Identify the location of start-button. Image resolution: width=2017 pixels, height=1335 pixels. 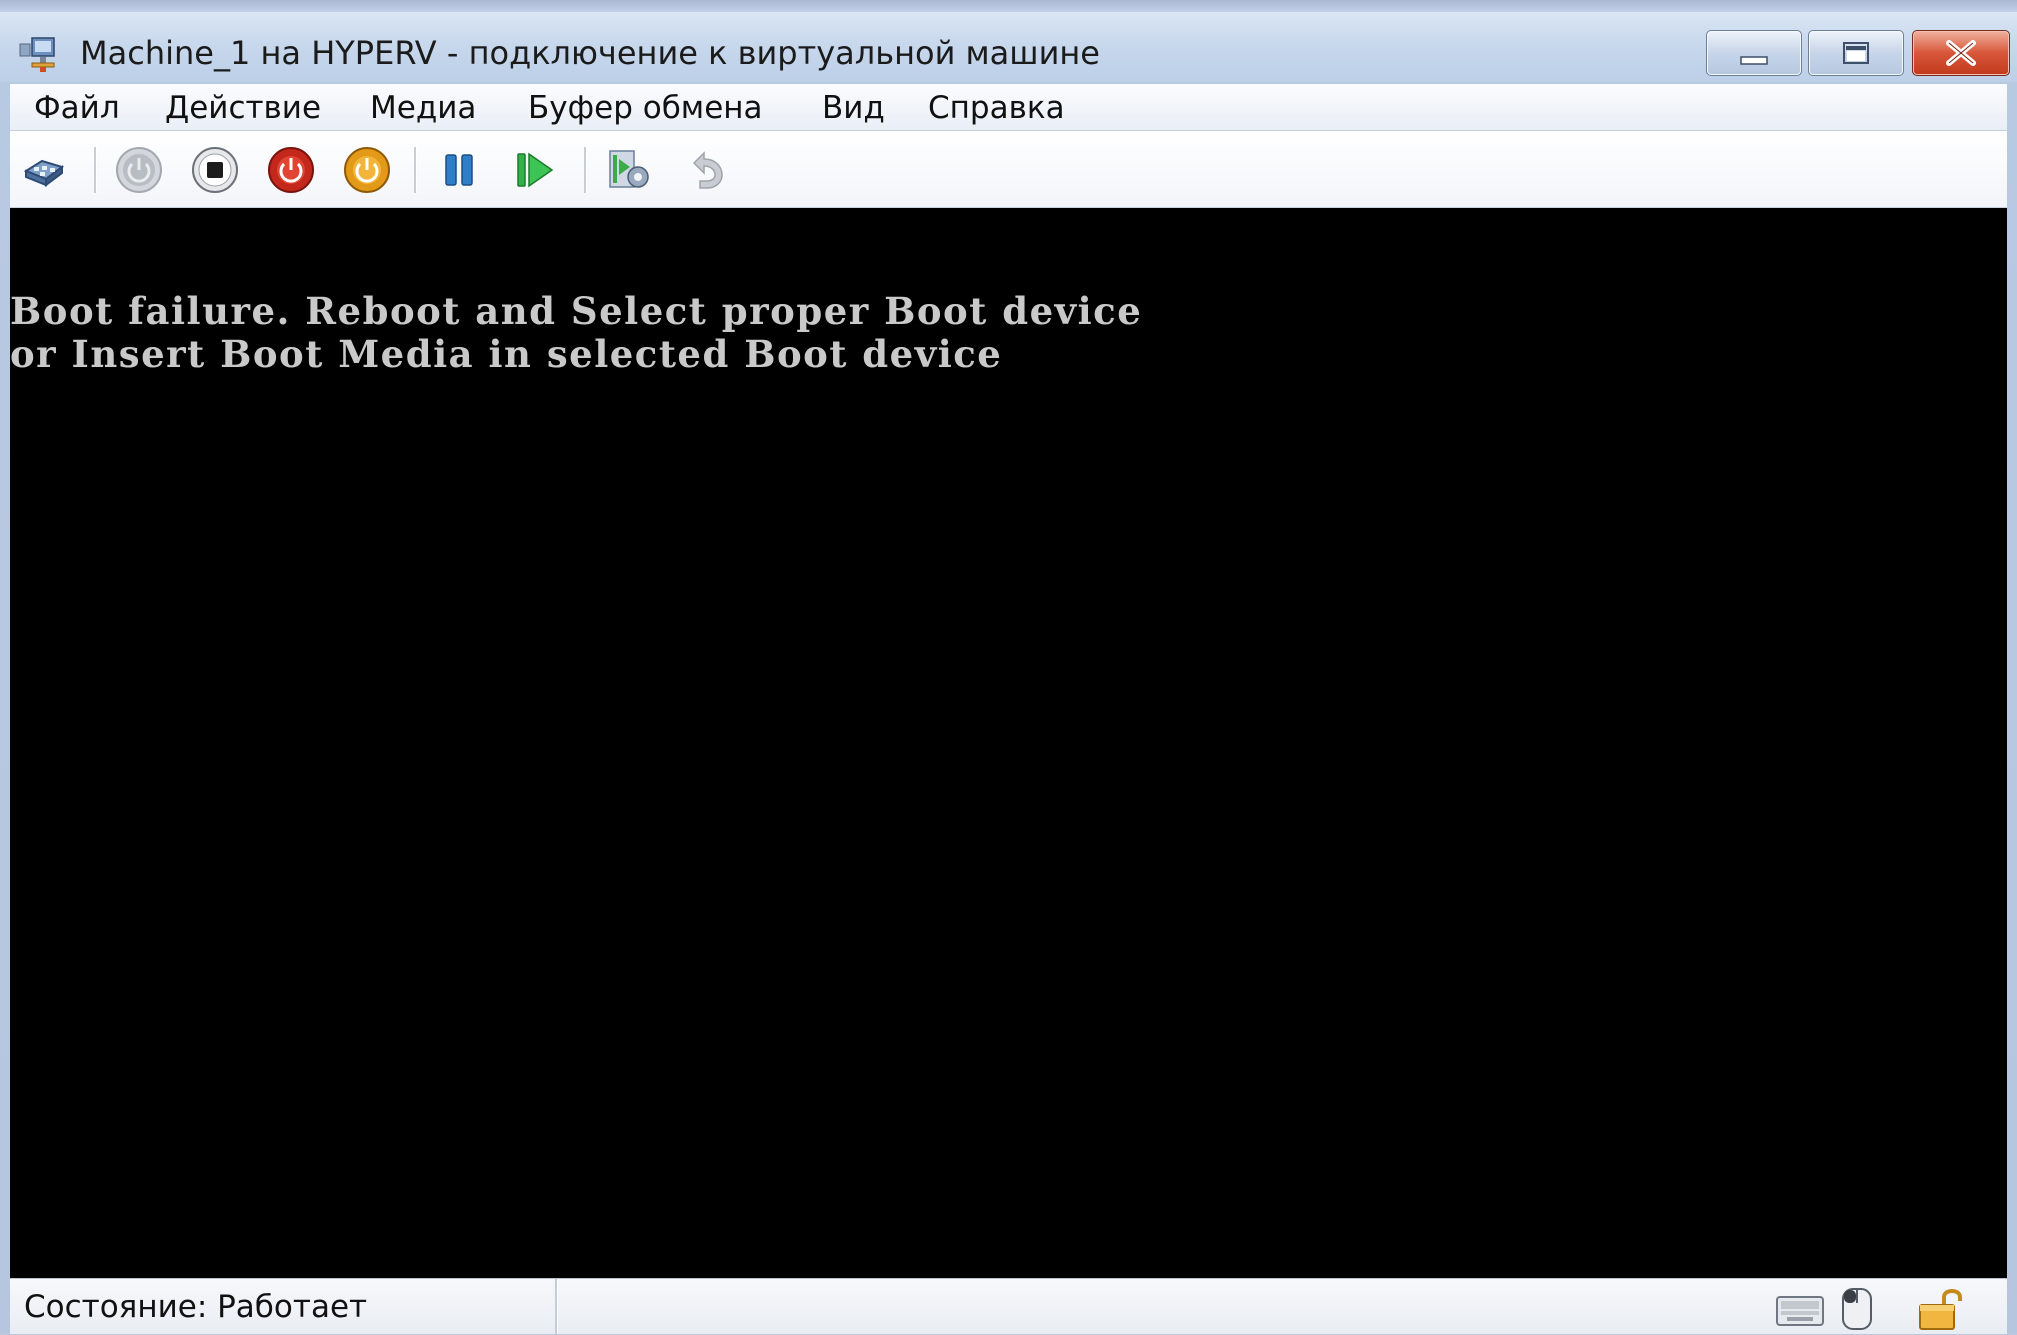
(139, 170).